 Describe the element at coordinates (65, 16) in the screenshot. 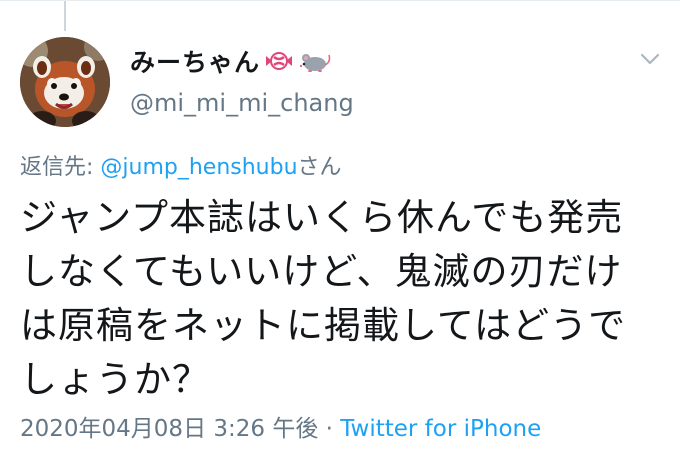

I see `thread-connector-line` at that location.